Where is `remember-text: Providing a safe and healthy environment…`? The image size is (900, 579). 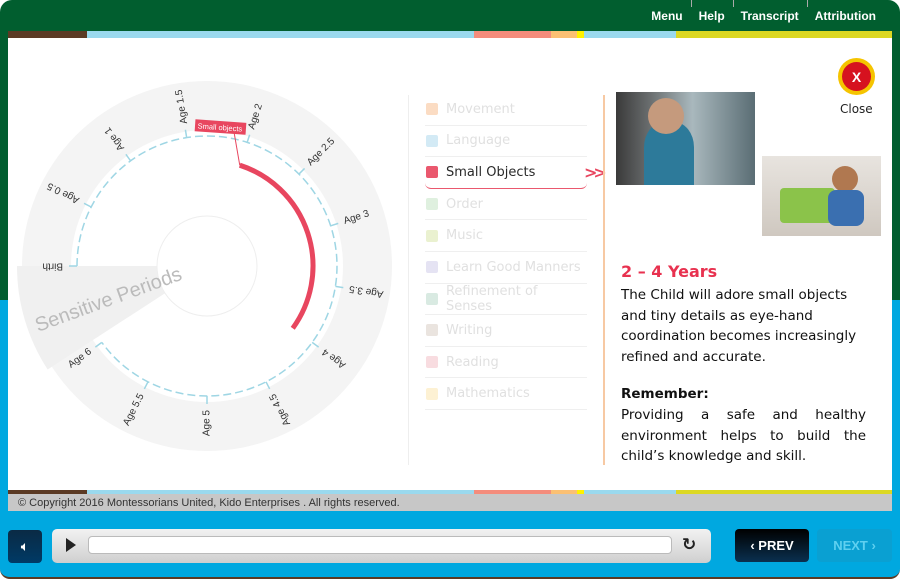
remember-text: Providing a safe and healthy environment… is located at coordinates (743, 435).